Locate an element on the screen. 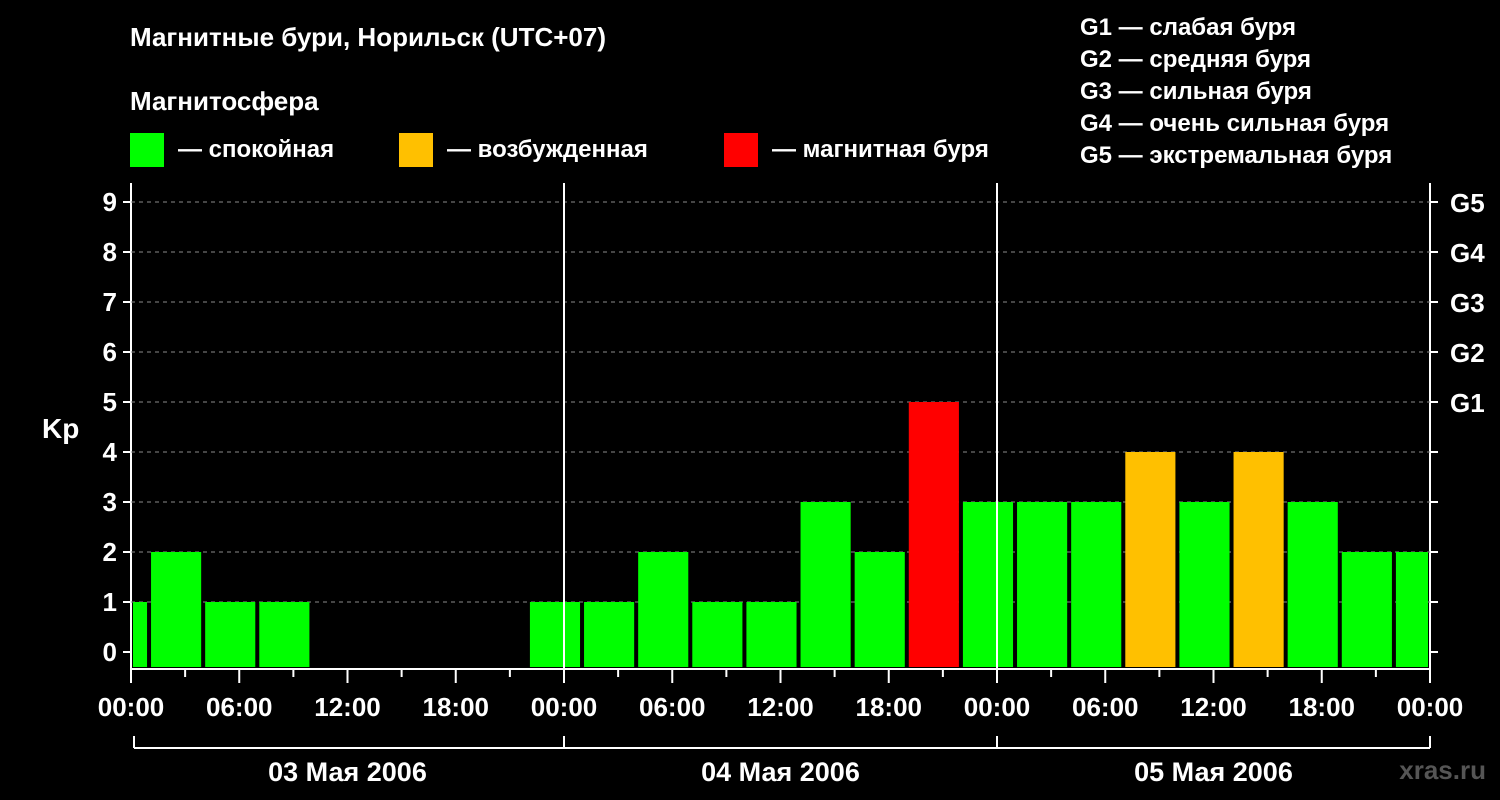 The width and height of the screenshot is (1500, 800). y-axis-label: Kp is located at coordinates (60, 428).